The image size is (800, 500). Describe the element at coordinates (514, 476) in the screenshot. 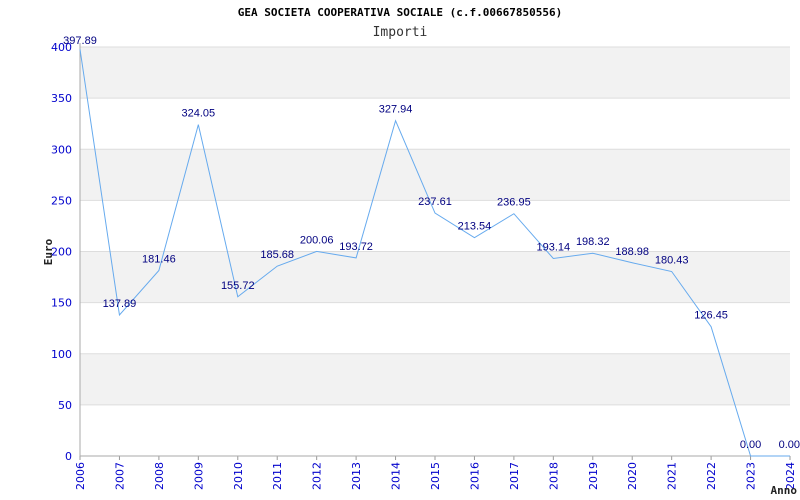

I see `x-tick-label: 2017` at that location.